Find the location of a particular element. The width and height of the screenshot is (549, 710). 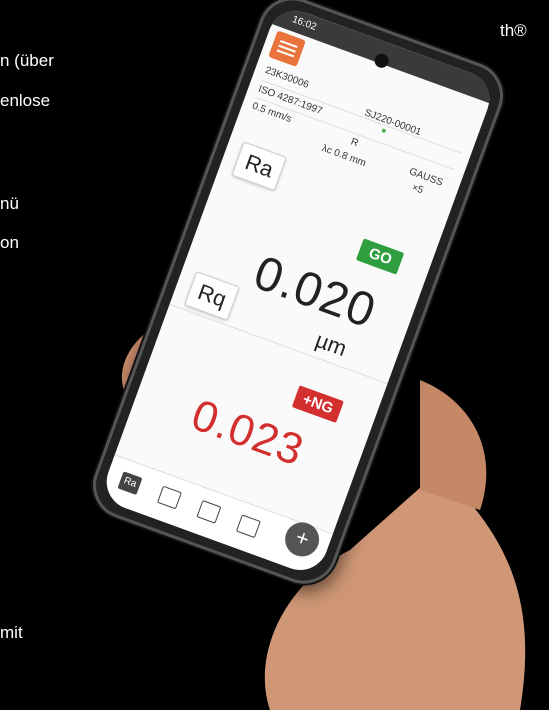

connection-dot is located at coordinates (384, 131).